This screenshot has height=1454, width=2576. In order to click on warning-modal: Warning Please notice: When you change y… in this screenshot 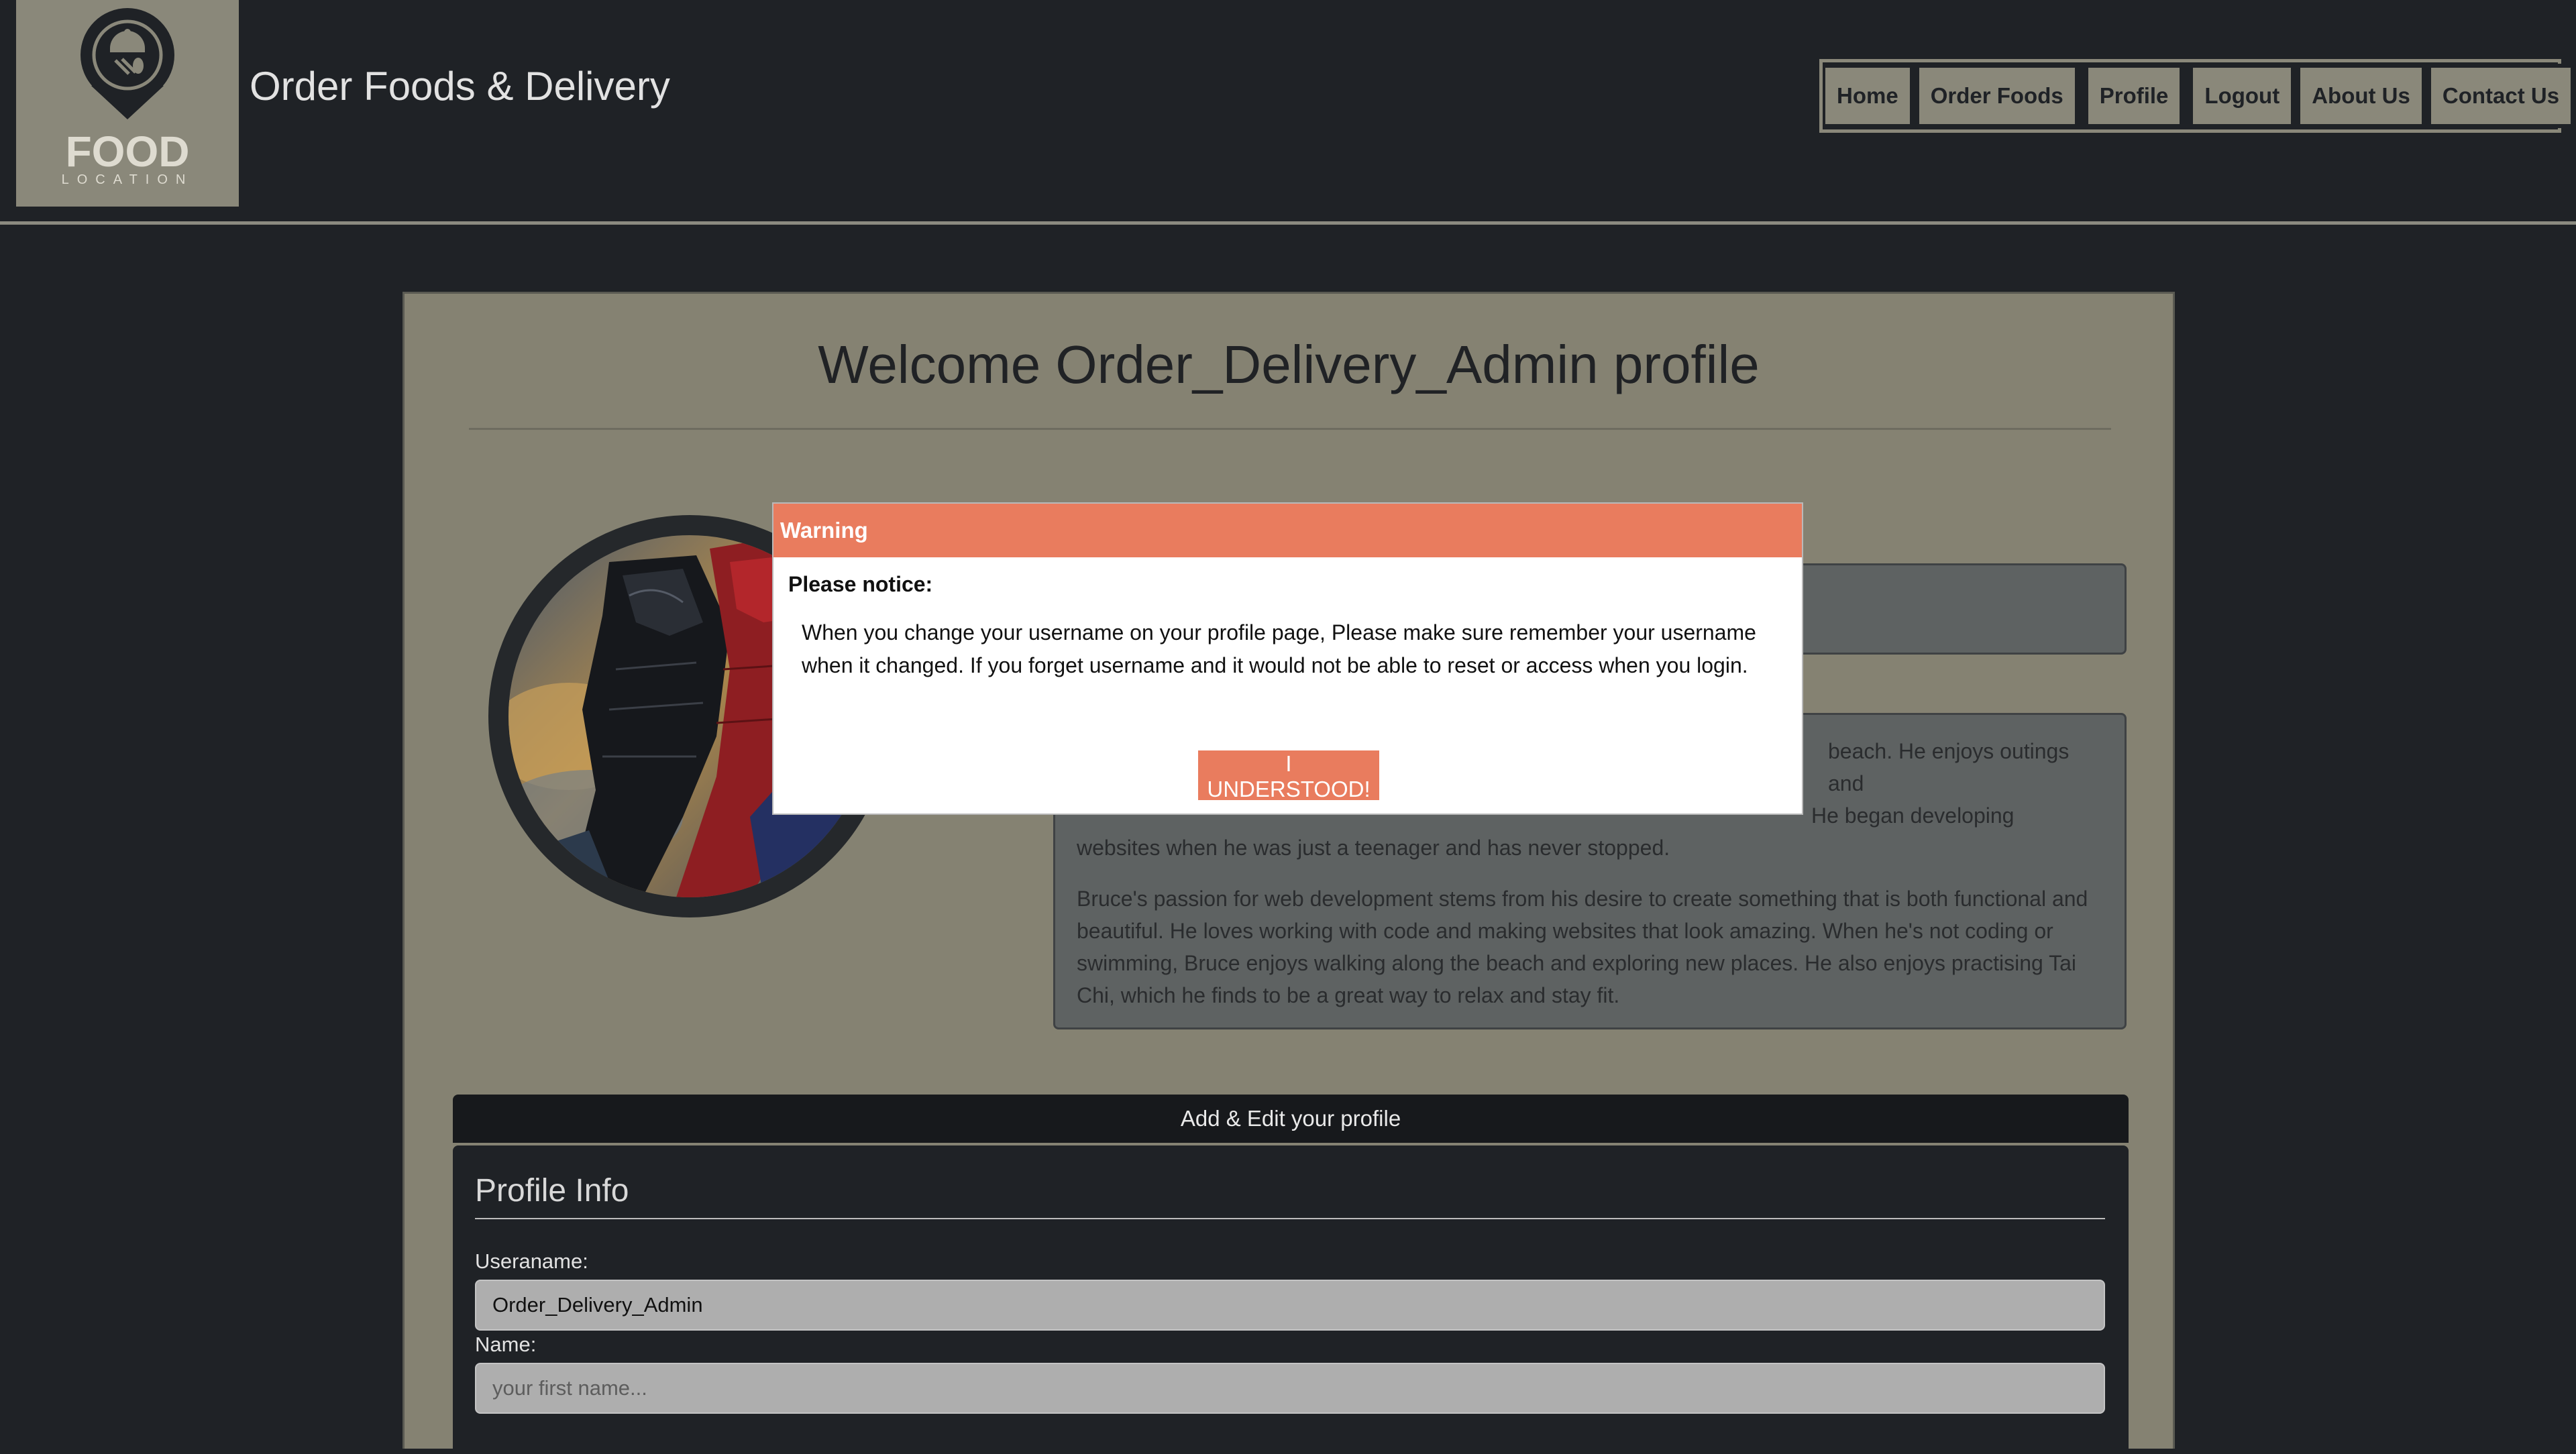, I will do `click(1287, 658)`.